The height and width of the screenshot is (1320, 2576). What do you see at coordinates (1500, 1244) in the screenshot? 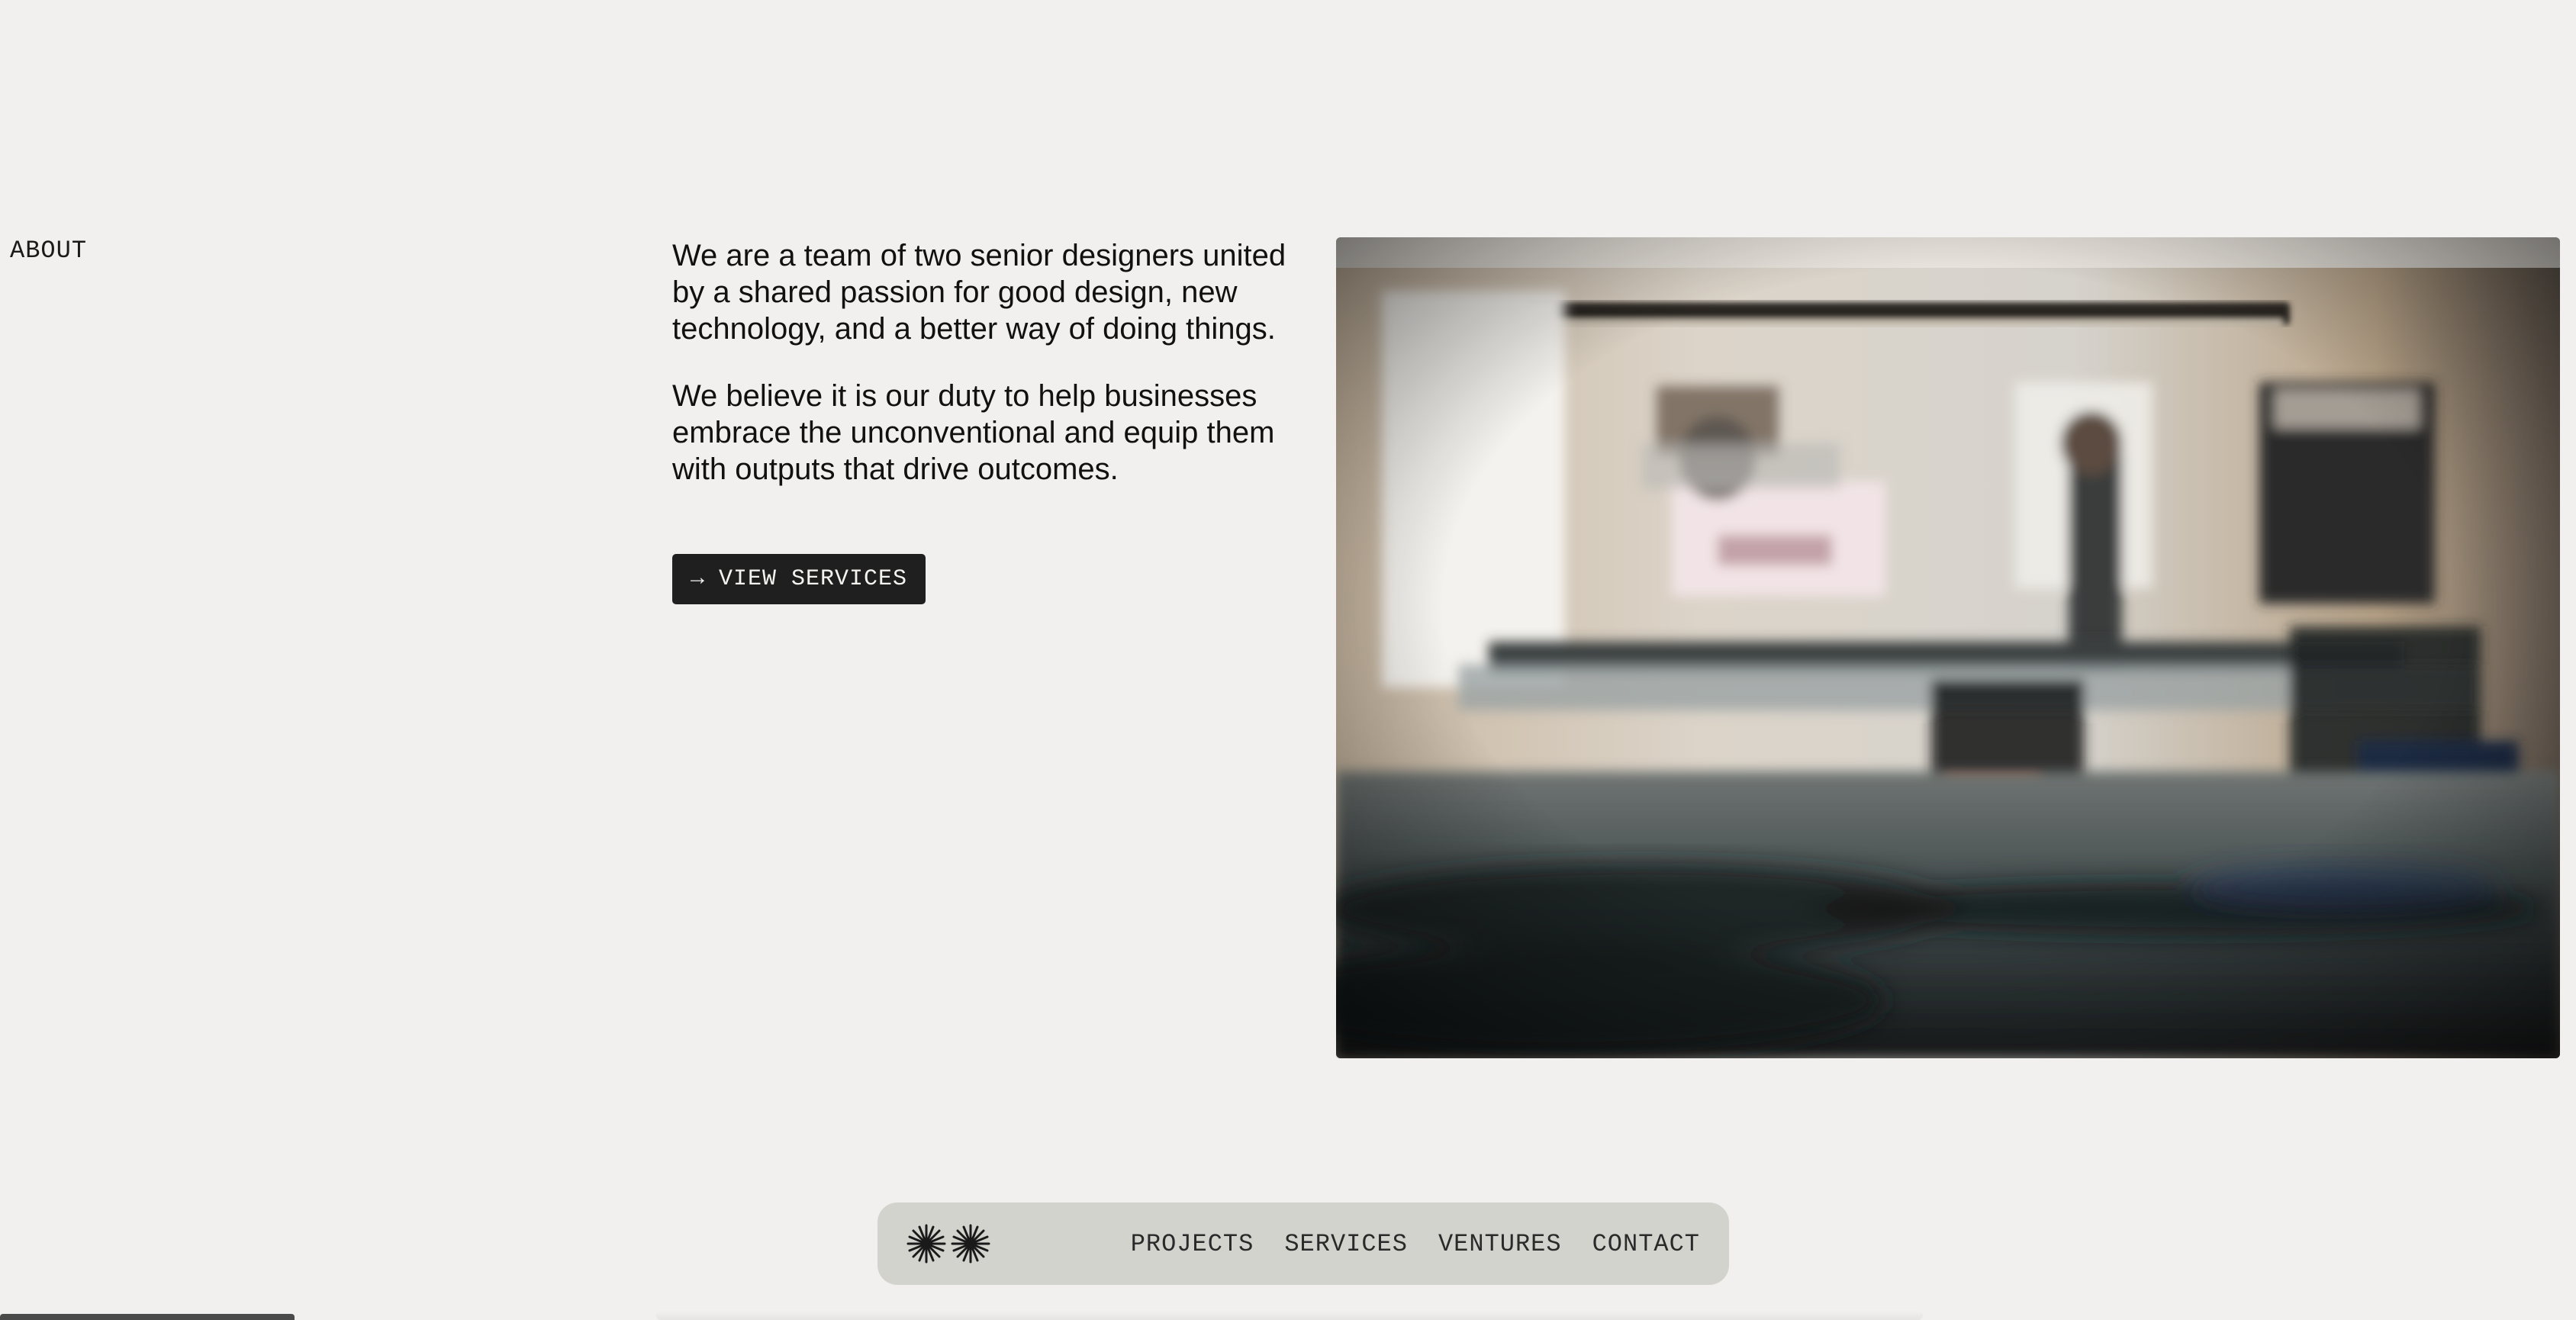
I see `nav-link-ventures: VENTURES` at bounding box center [1500, 1244].